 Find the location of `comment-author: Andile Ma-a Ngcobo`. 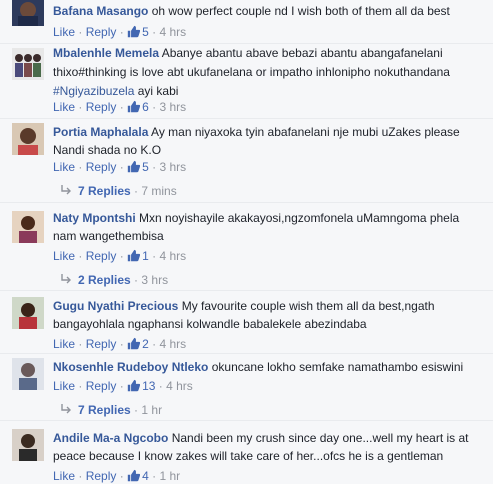

comment-author: Andile Ma-a Ngcobo is located at coordinates (110, 438).